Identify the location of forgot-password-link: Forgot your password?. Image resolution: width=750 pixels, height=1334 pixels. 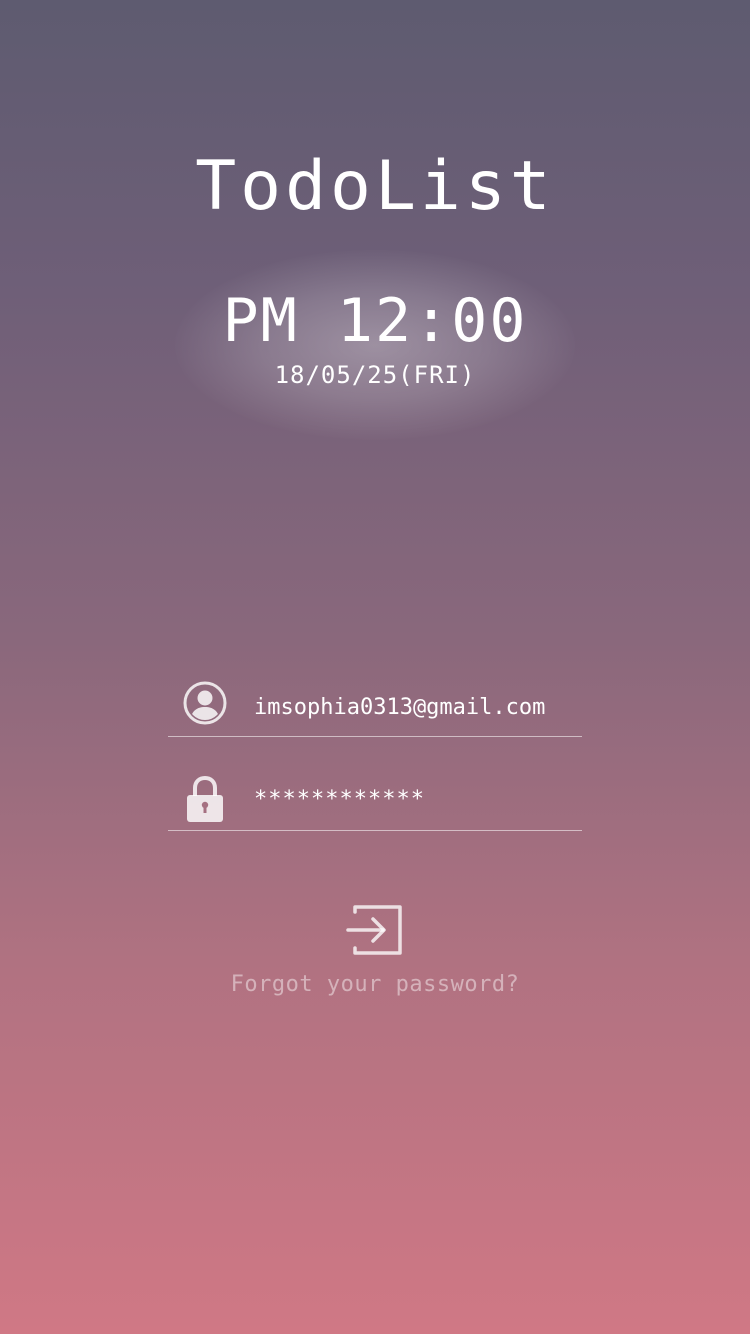
(375, 985).